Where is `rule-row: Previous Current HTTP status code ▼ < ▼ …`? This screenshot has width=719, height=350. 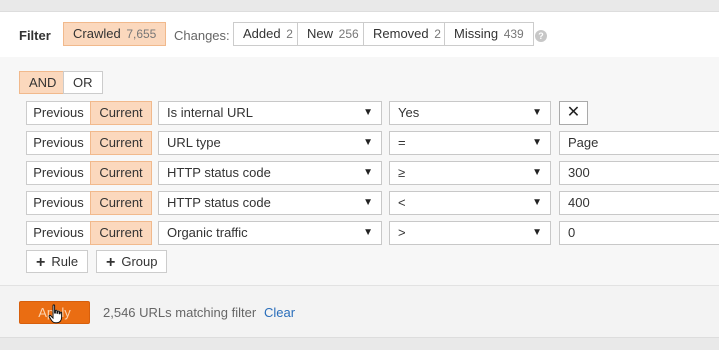
rule-row: Previous Current HTTP status code ▼ < ▼ … is located at coordinates (359, 203).